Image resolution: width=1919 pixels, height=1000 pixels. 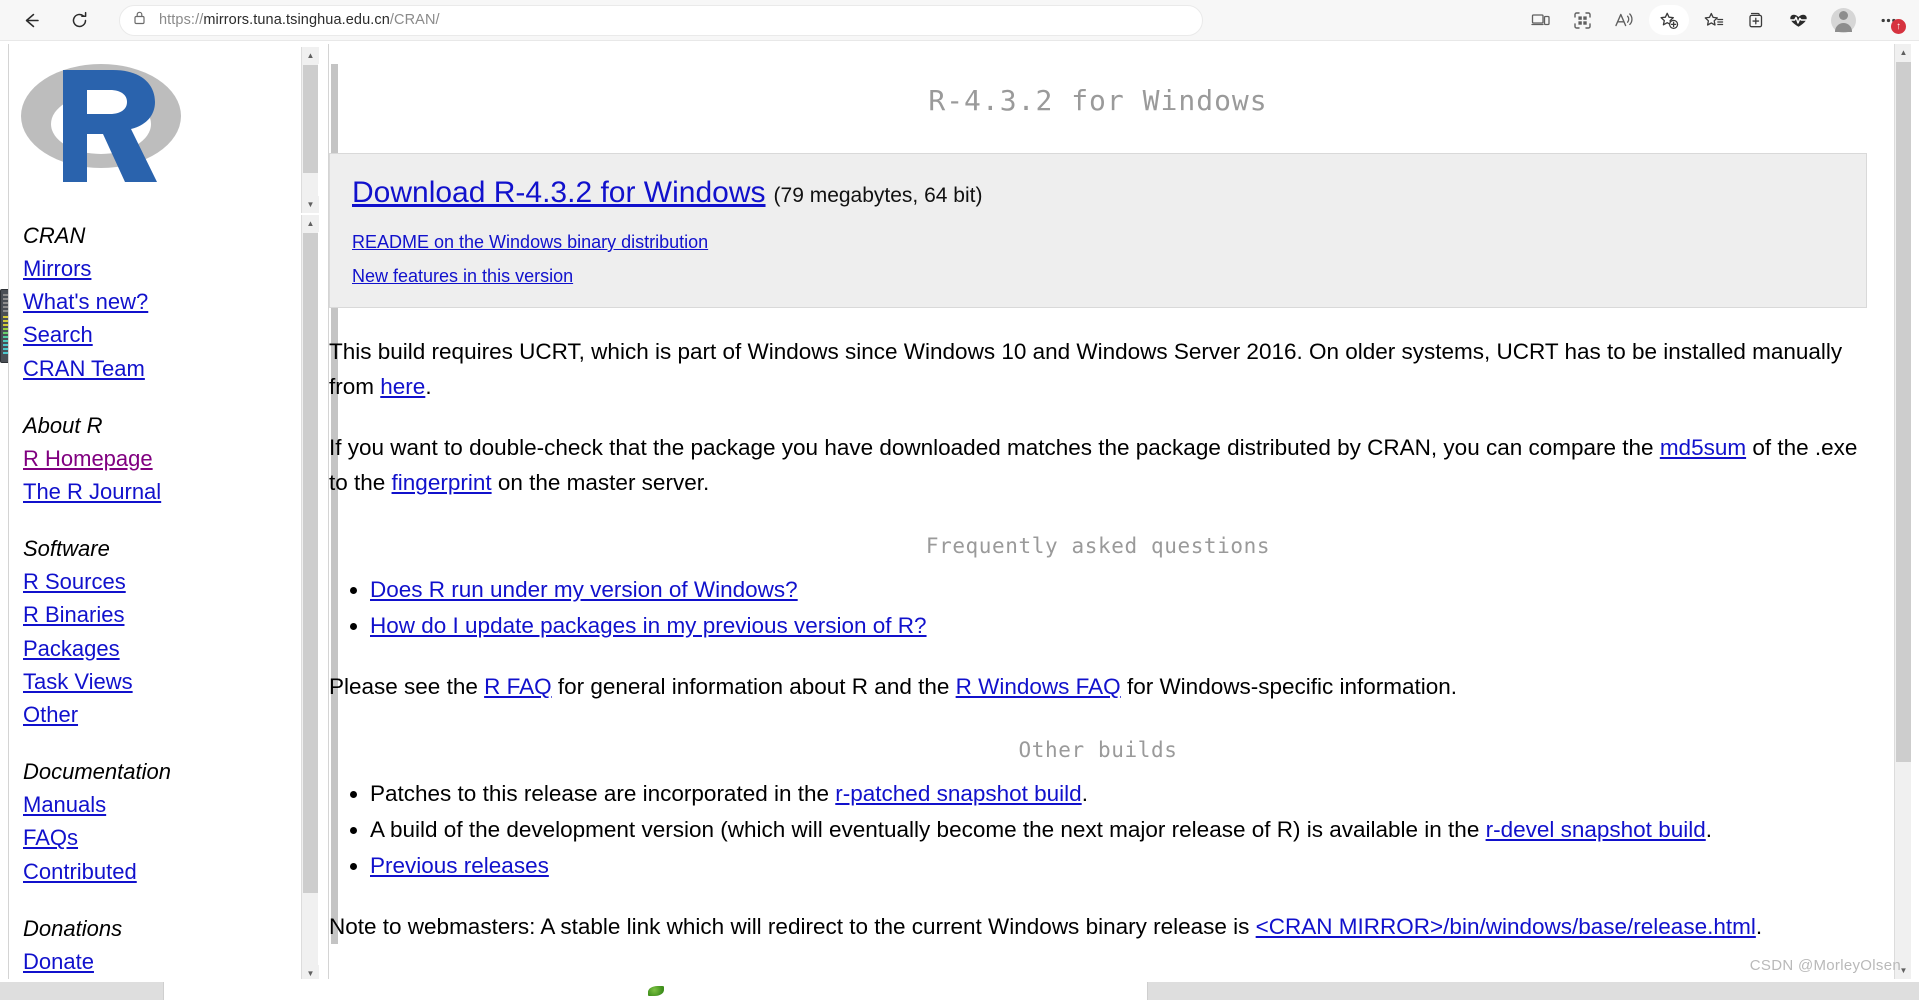 I want to click on r-logo, so click(x=105, y=126).